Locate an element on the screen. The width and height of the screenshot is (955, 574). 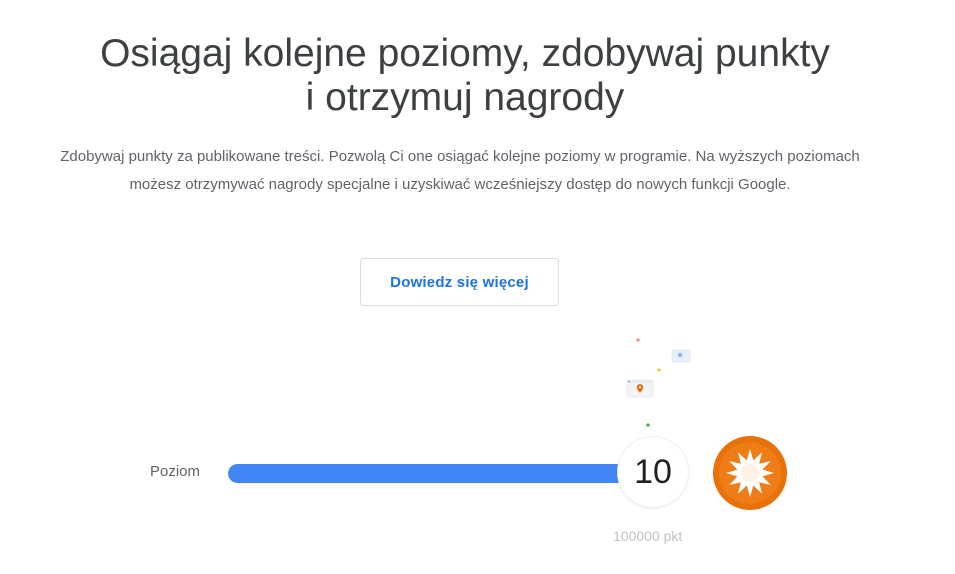
level-progress-bar is located at coordinates (428, 473).